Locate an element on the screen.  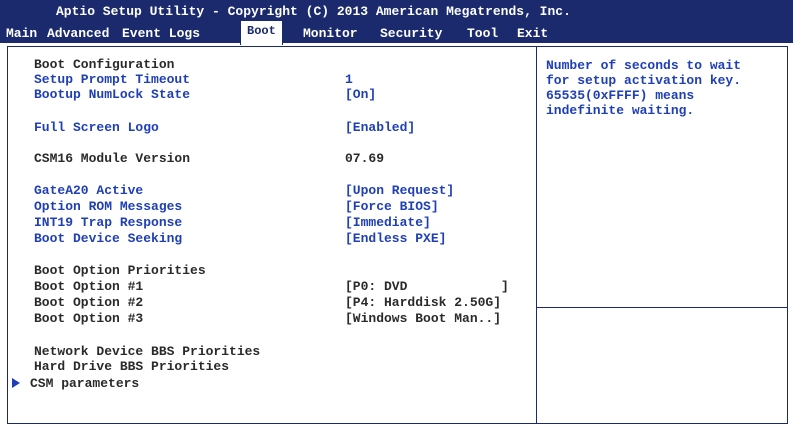
tab-security: Security is located at coordinates (411, 33).